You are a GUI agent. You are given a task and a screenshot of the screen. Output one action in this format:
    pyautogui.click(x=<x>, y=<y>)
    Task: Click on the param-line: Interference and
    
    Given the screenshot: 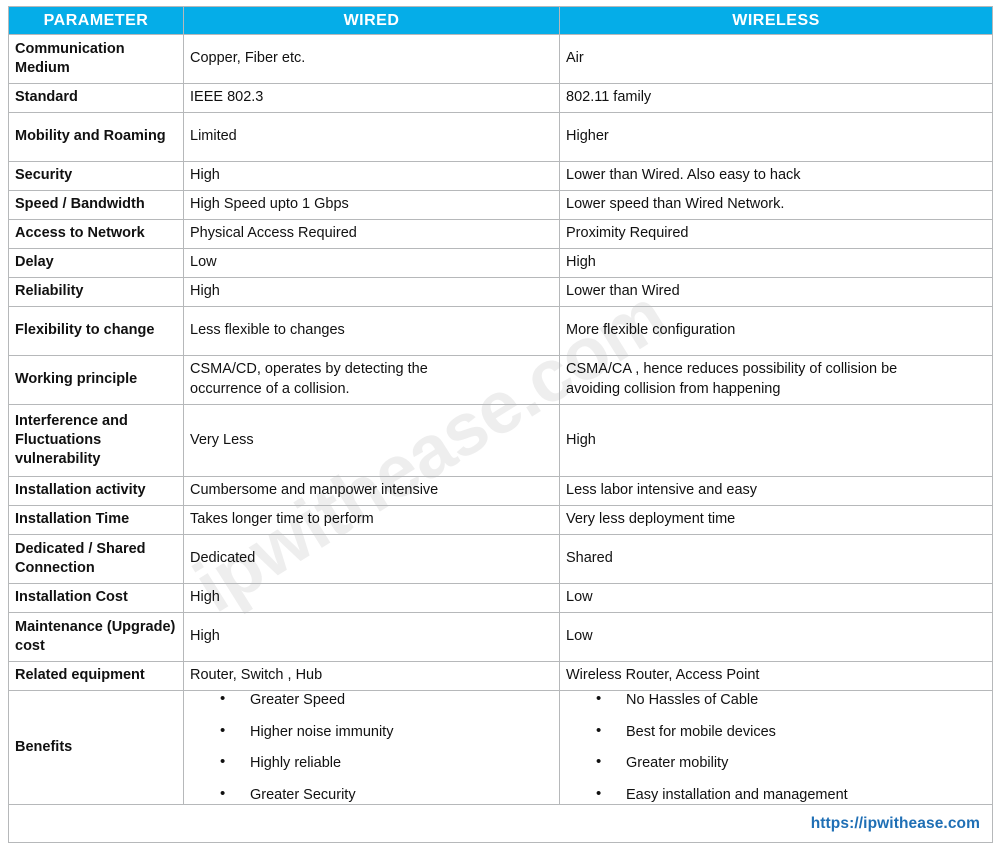 What is the action you would take?
    pyautogui.click(x=71, y=420)
    